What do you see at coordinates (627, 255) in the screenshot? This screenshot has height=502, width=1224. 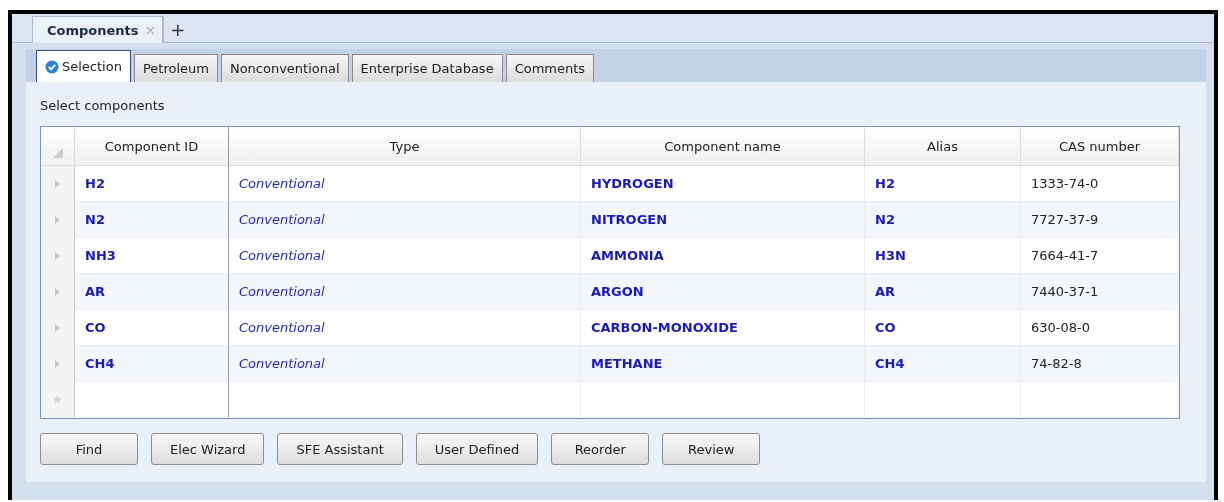 I see `table-cell: AMMONIA` at bounding box center [627, 255].